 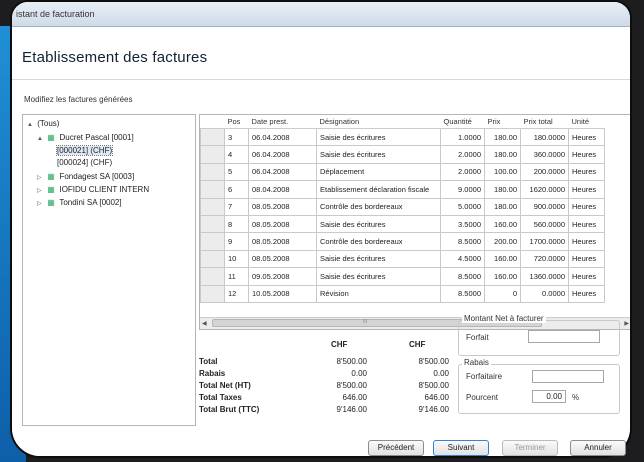 What do you see at coordinates (544, 206) in the screenshot?
I see `table-cell: 900.0000` at bounding box center [544, 206].